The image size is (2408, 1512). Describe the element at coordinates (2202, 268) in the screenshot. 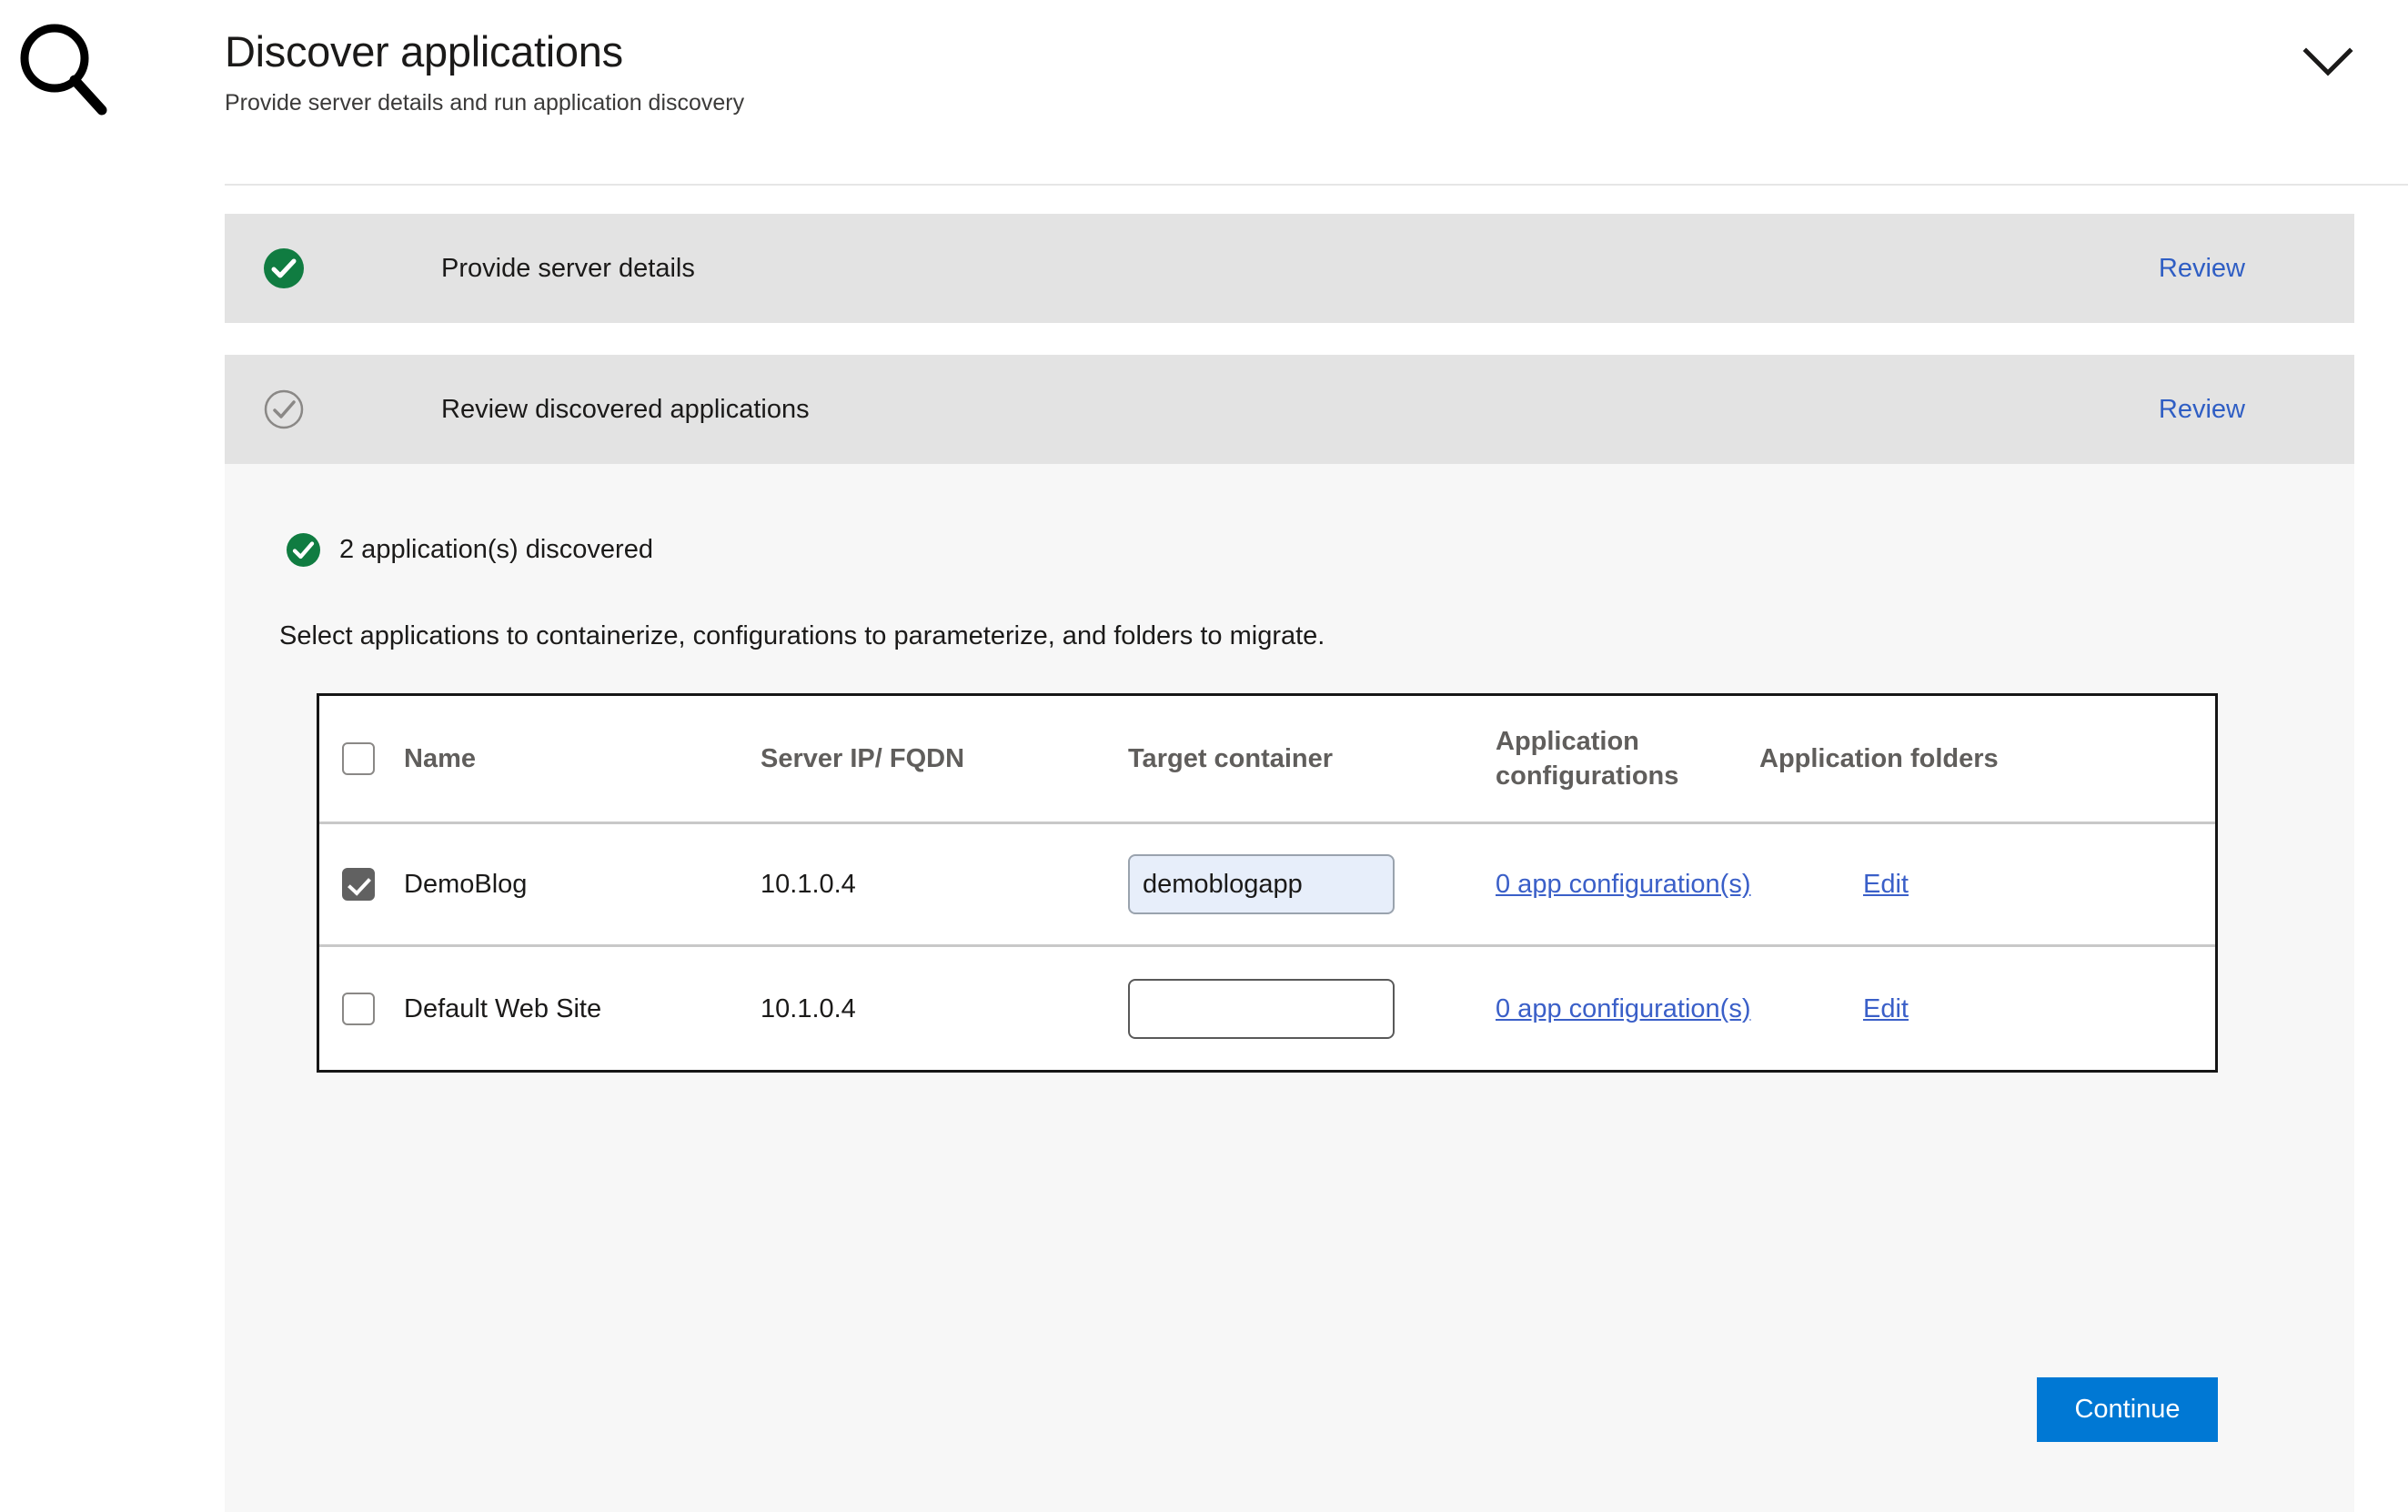

I see `review-link-step-1: Review` at that location.